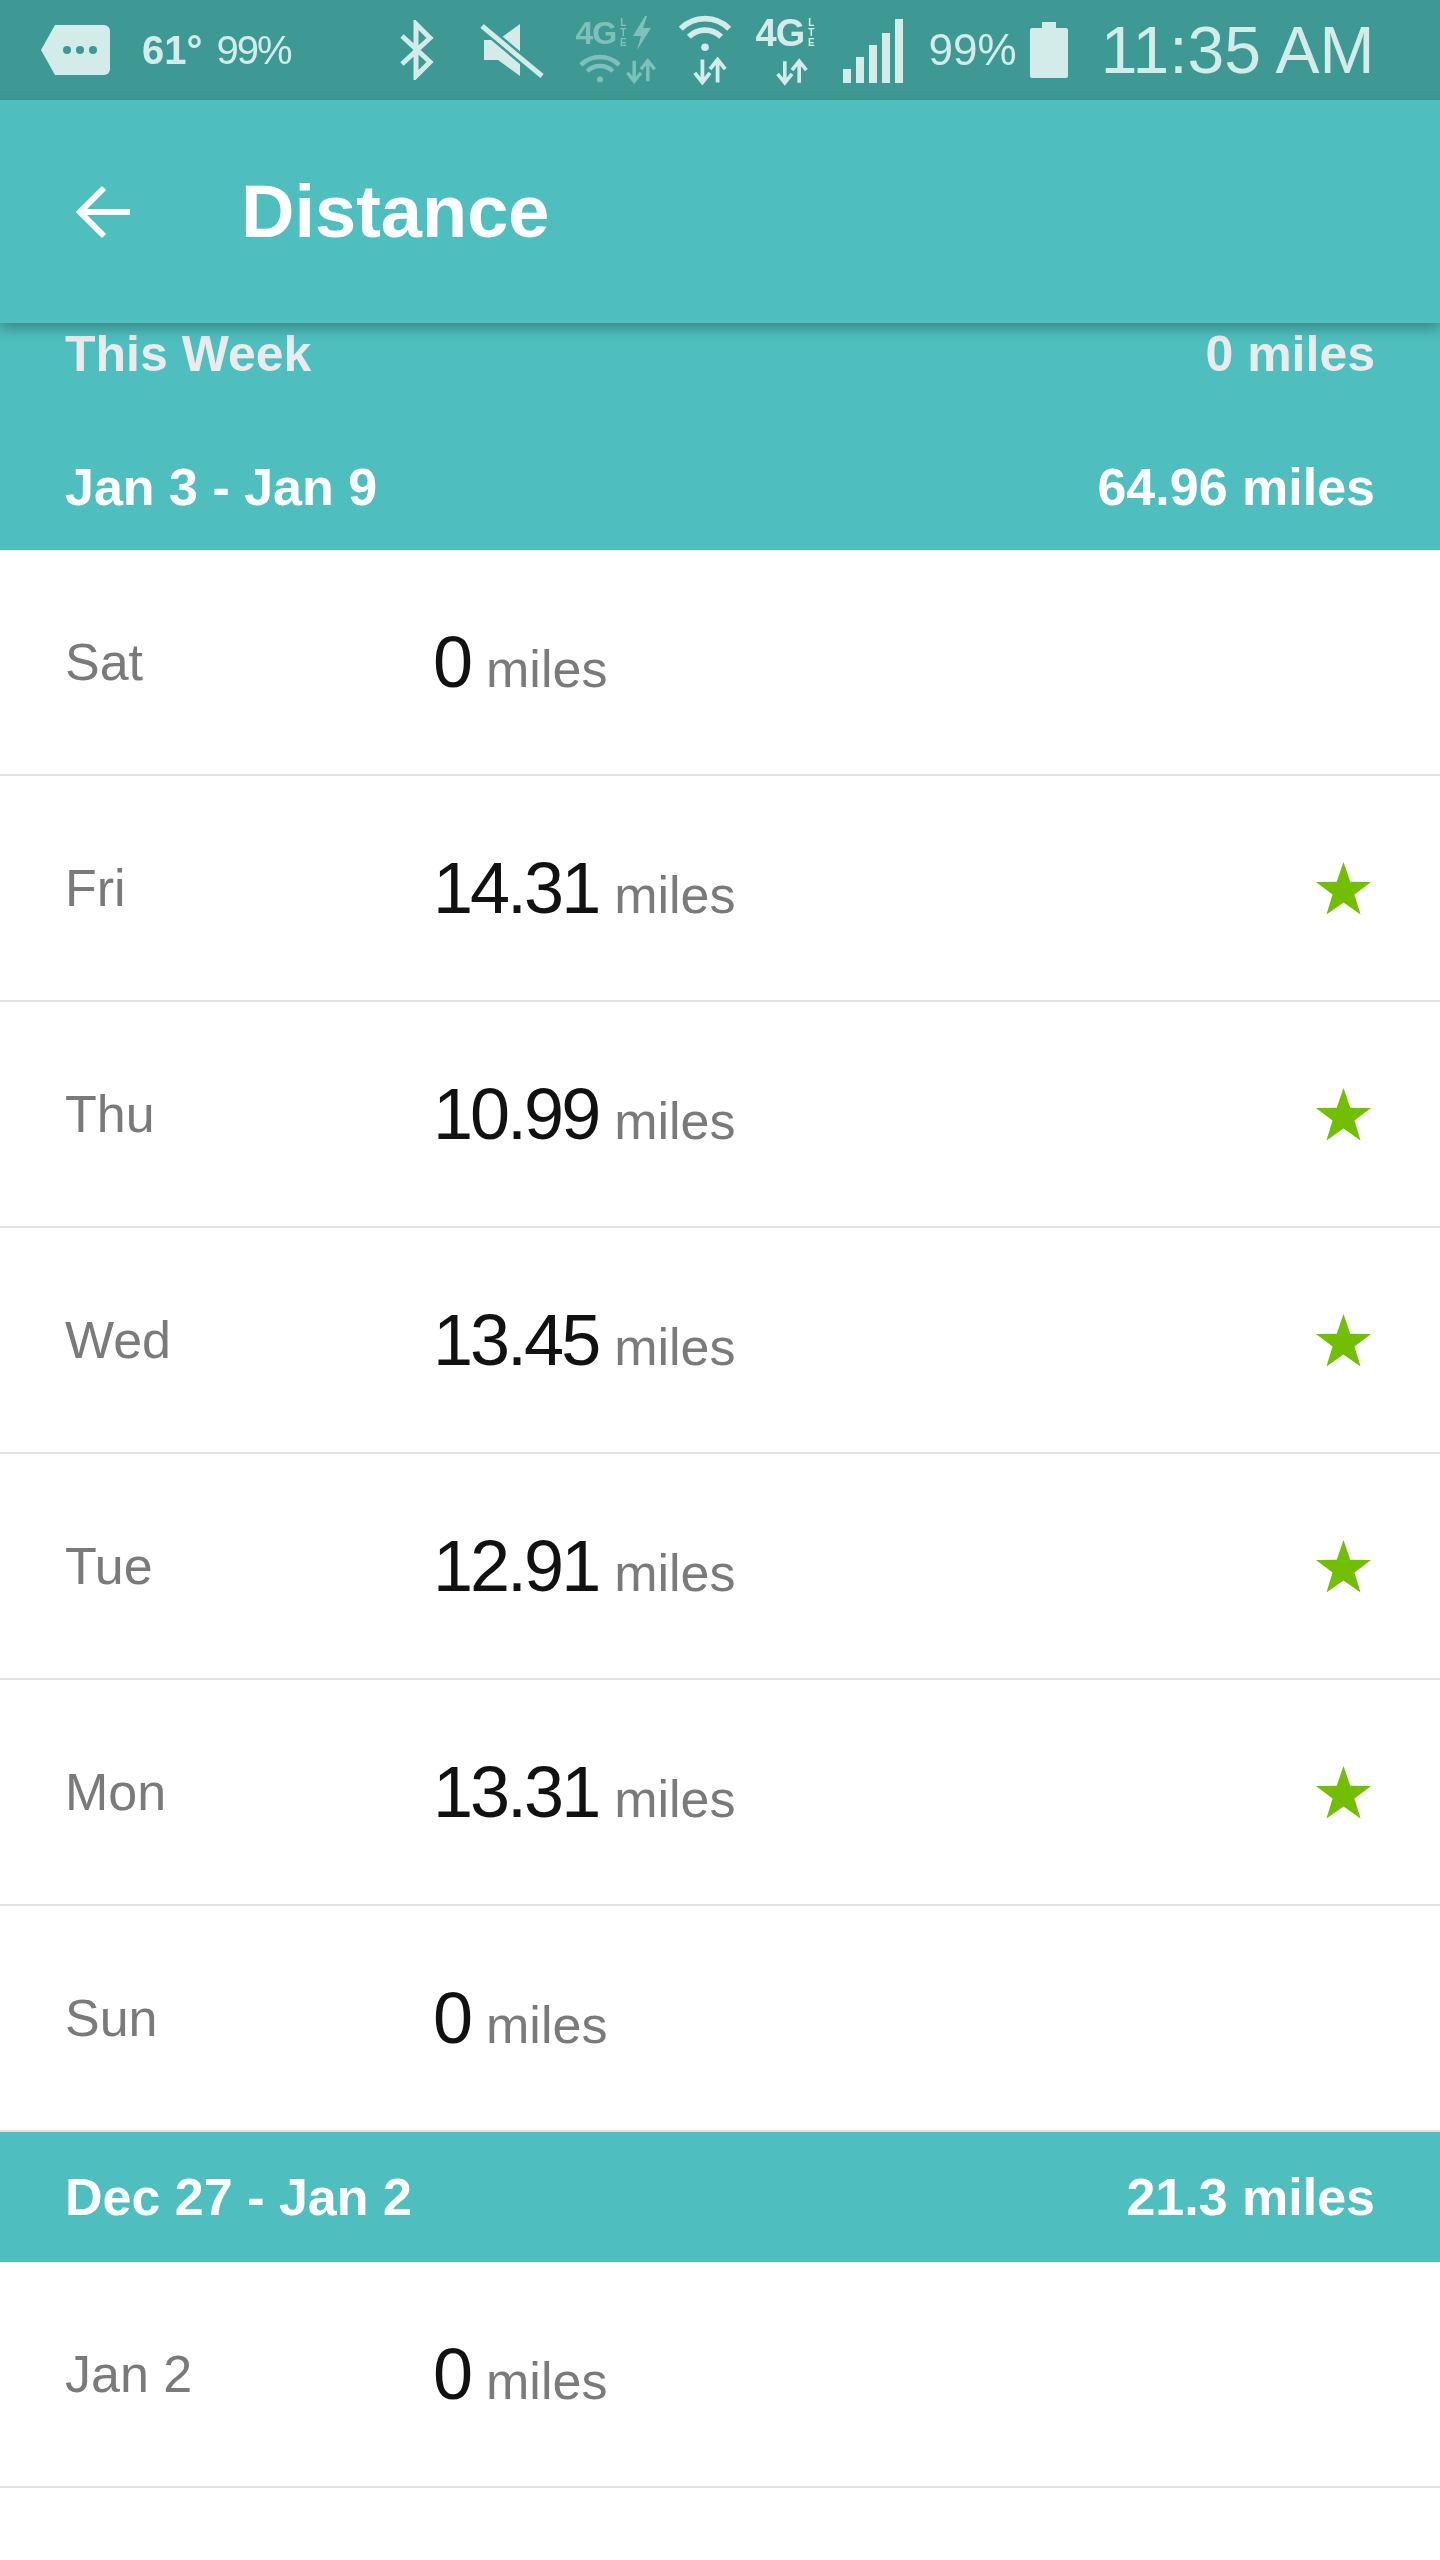  What do you see at coordinates (96, 888) in the screenshot?
I see `day-label: Fri` at bounding box center [96, 888].